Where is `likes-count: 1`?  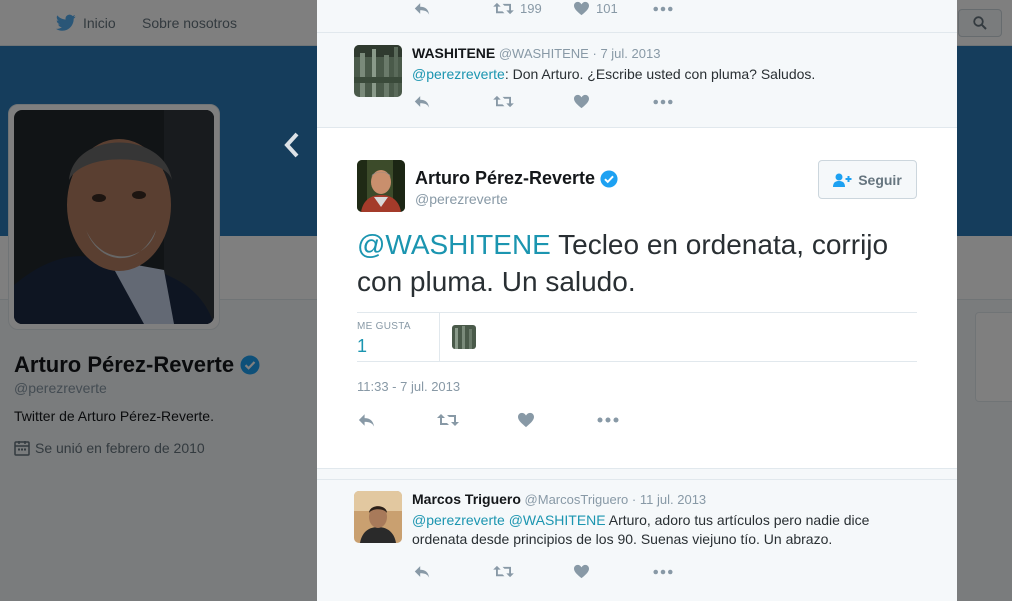 likes-count: 1 is located at coordinates (362, 346).